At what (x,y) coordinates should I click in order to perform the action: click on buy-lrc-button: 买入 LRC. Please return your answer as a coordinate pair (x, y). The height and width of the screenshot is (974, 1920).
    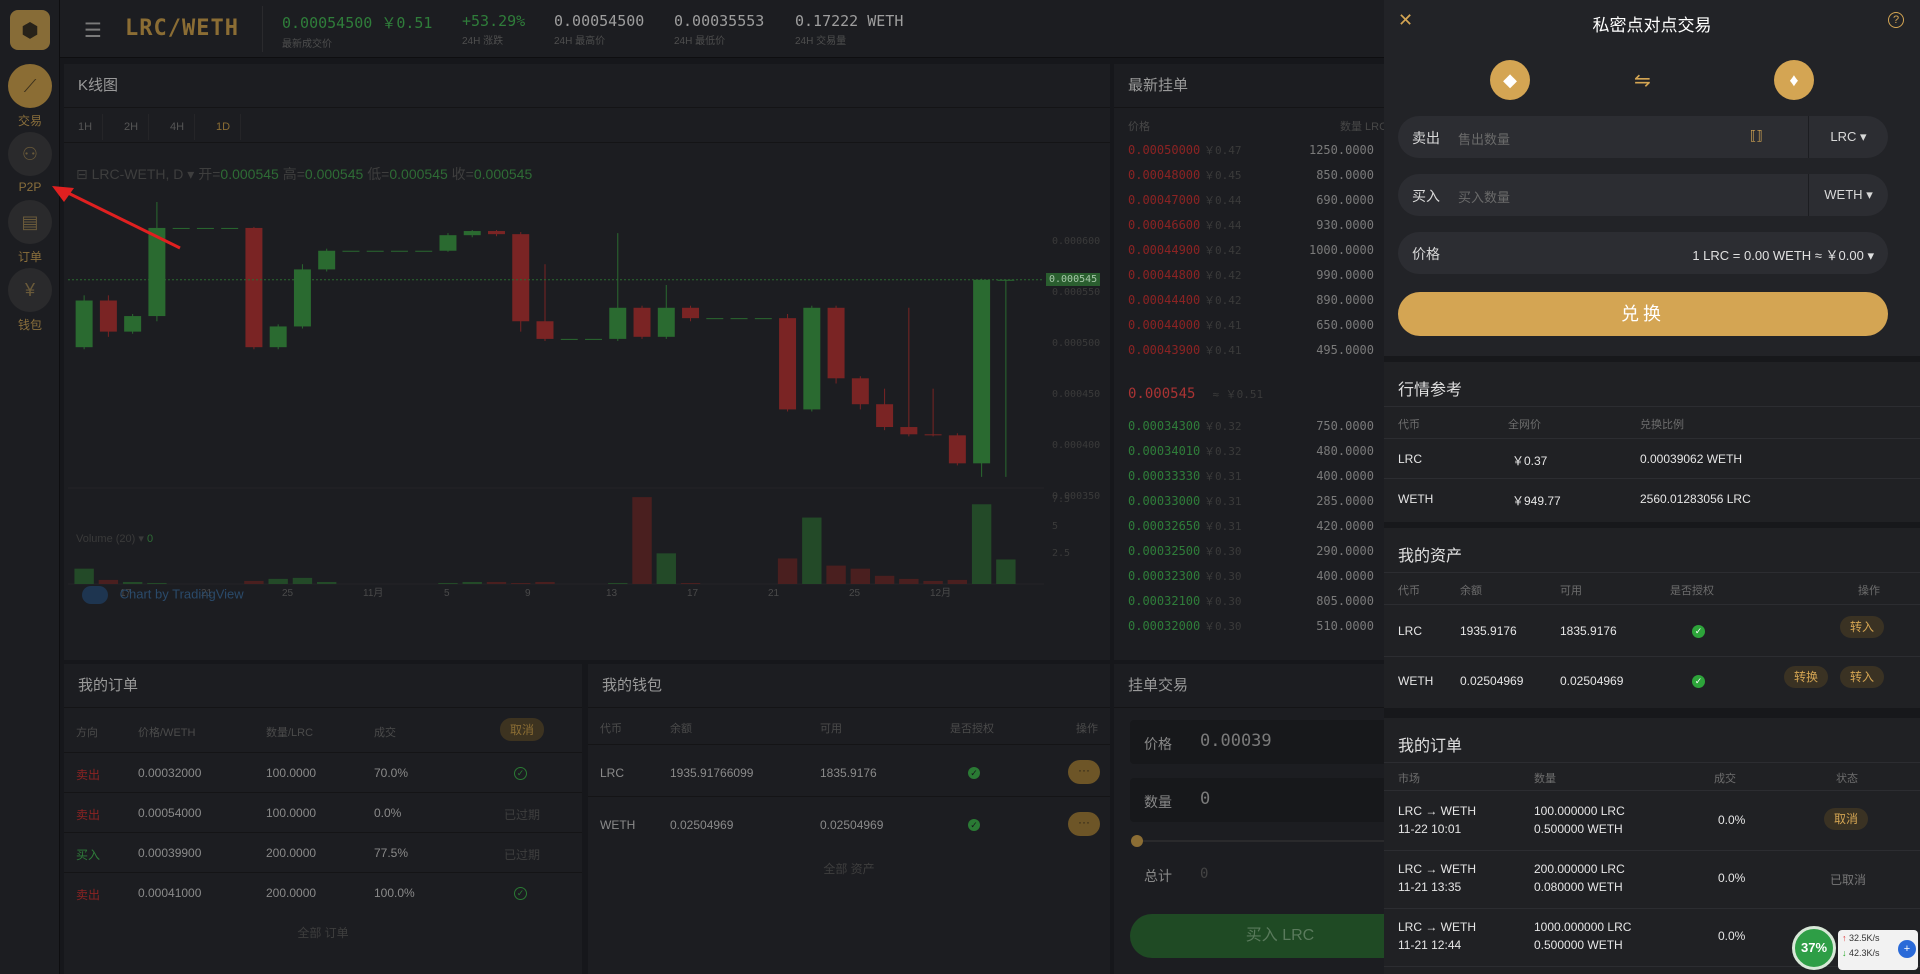
    Looking at the image, I should click on (1258, 936).